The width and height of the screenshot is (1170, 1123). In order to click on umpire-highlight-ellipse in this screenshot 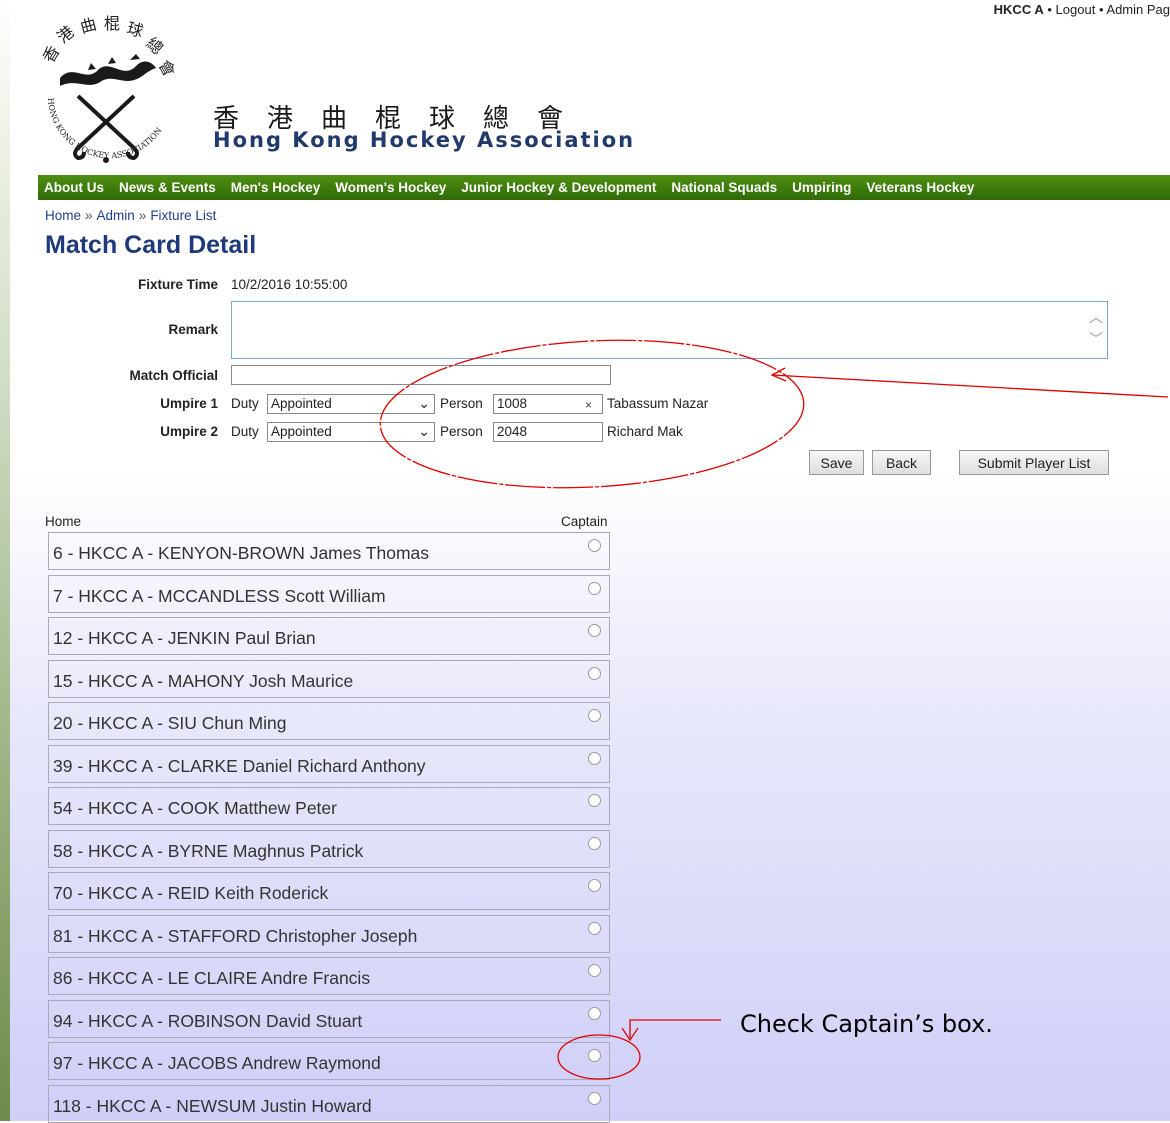, I will do `click(592, 414)`.